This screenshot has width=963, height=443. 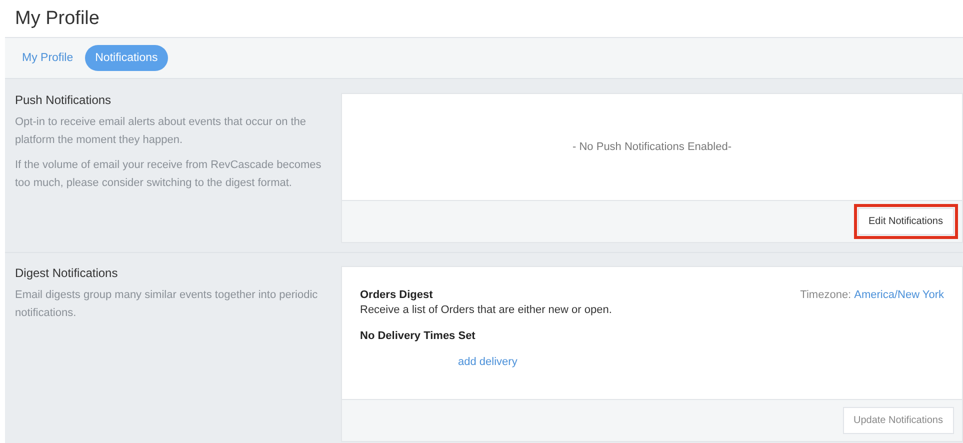 What do you see at coordinates (48, 58) in the screenshot?
I see `tab: My Profile` at bounding box center [48, 58].